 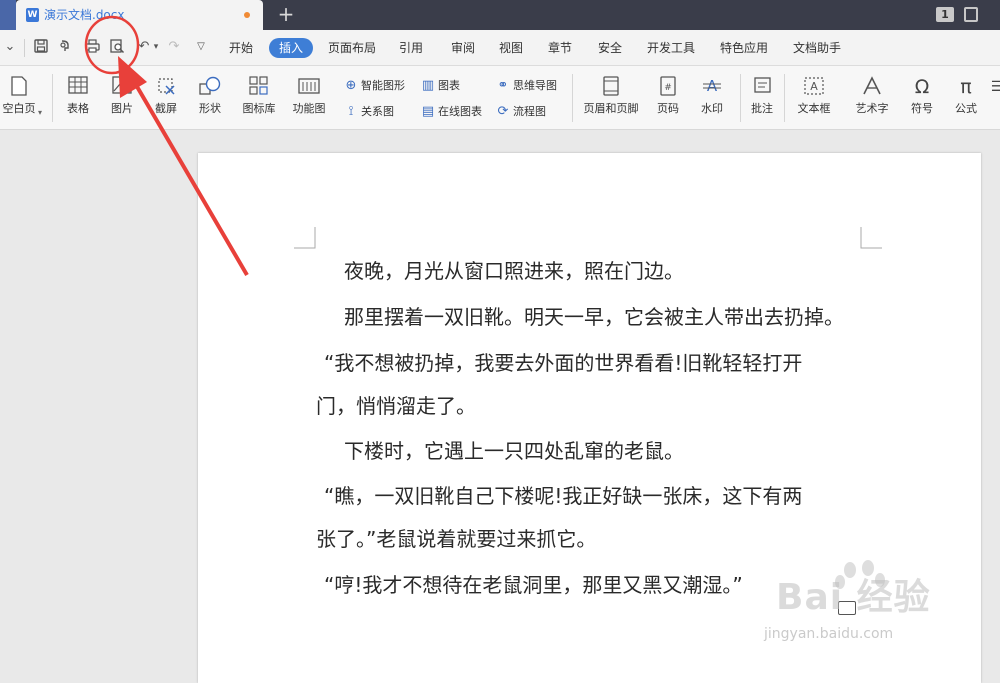 I want to click on omega-icon: Ω, so click(x=922, y=87).